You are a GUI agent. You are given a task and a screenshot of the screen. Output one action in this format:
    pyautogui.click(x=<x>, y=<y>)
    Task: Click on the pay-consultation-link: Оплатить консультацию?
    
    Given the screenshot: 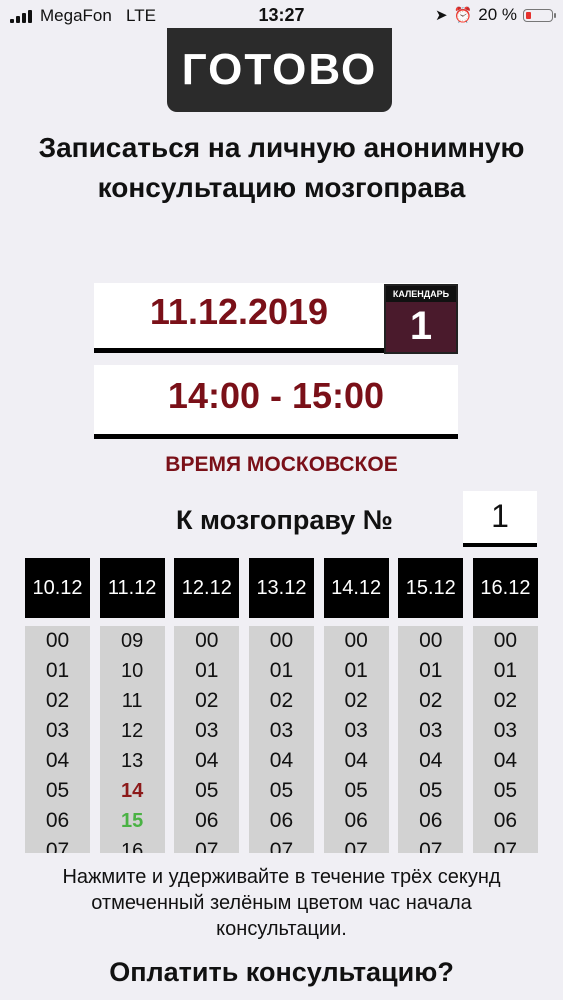 What is the action you would take?
    pyautogui.click(x=281, y=972)
    